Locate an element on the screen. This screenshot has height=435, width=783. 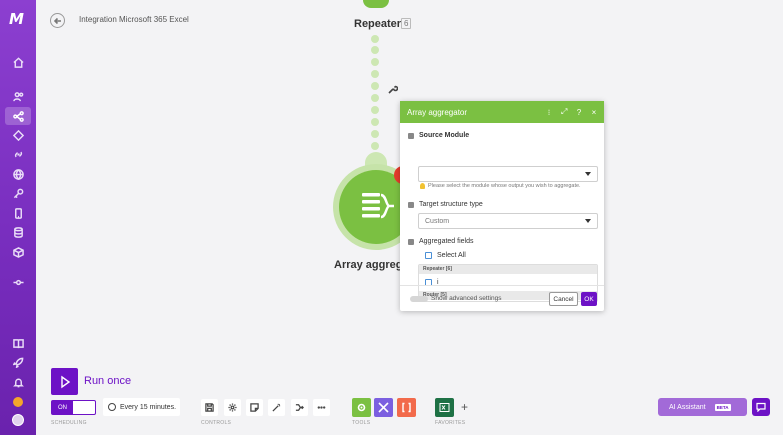
schedule-interval-button: Every 15 minutes. is located at coordinates (141, 407).